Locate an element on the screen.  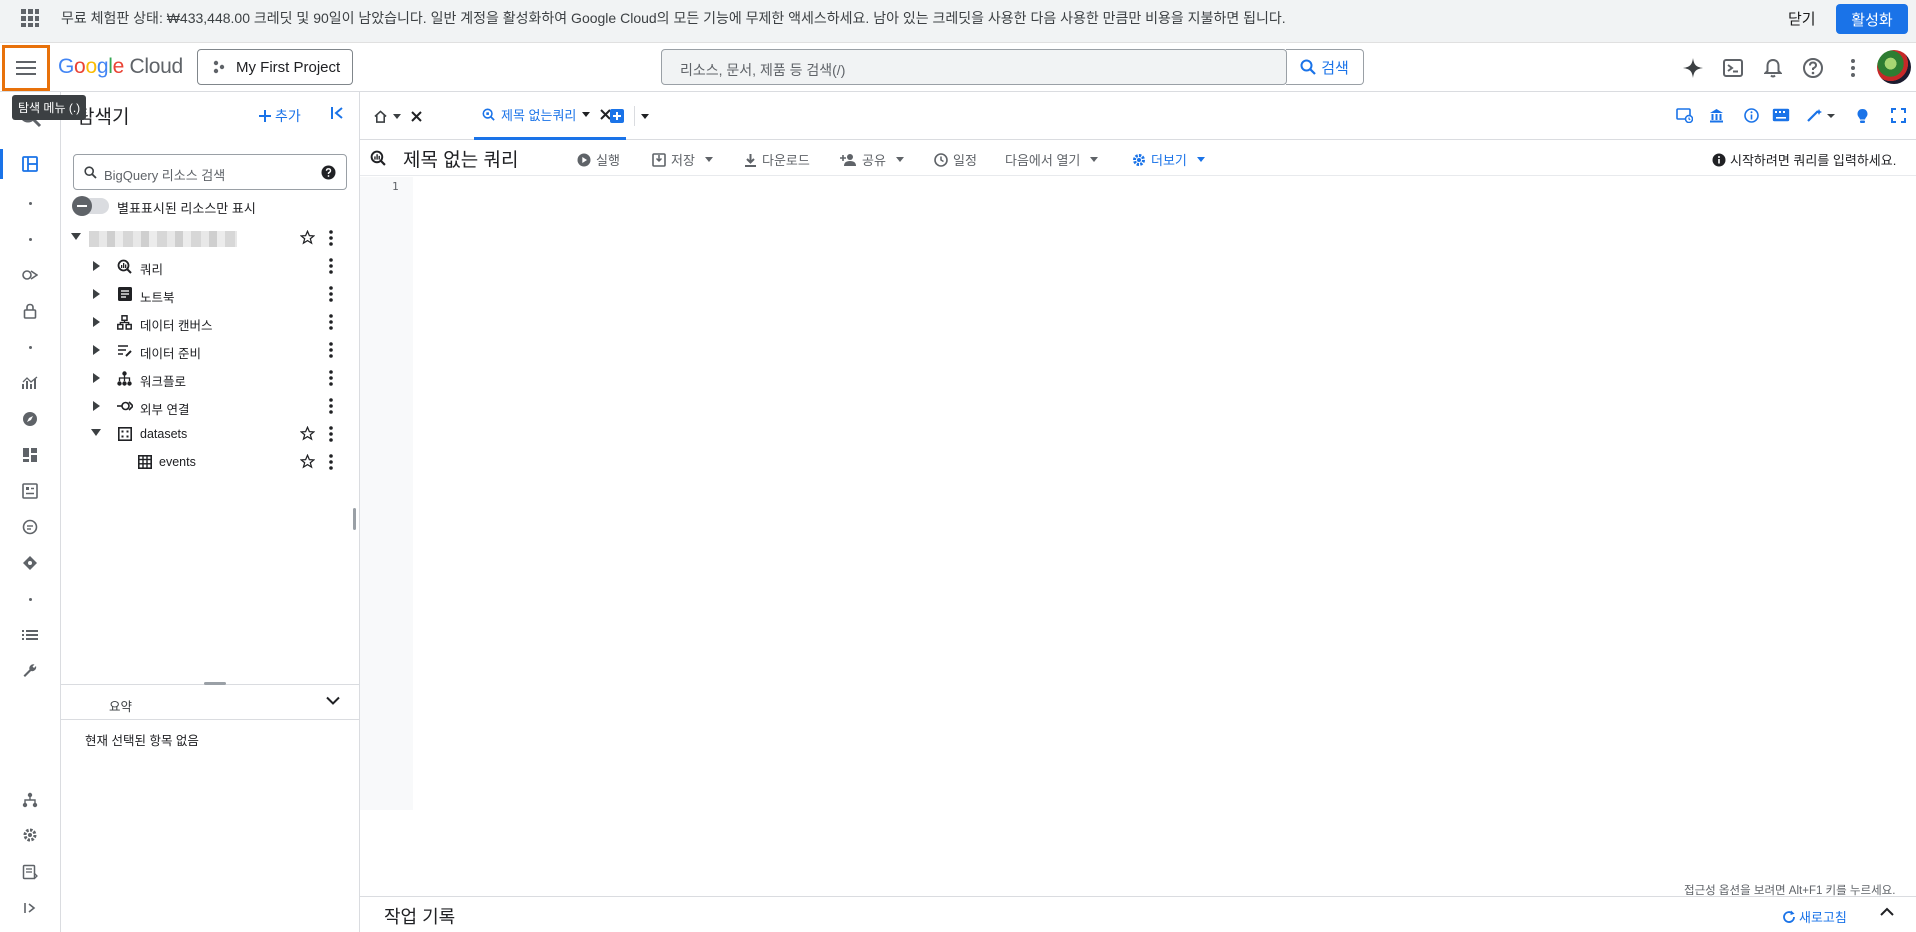
tree-item-workflow: 워크플로 is located at coordinates (210, 378).